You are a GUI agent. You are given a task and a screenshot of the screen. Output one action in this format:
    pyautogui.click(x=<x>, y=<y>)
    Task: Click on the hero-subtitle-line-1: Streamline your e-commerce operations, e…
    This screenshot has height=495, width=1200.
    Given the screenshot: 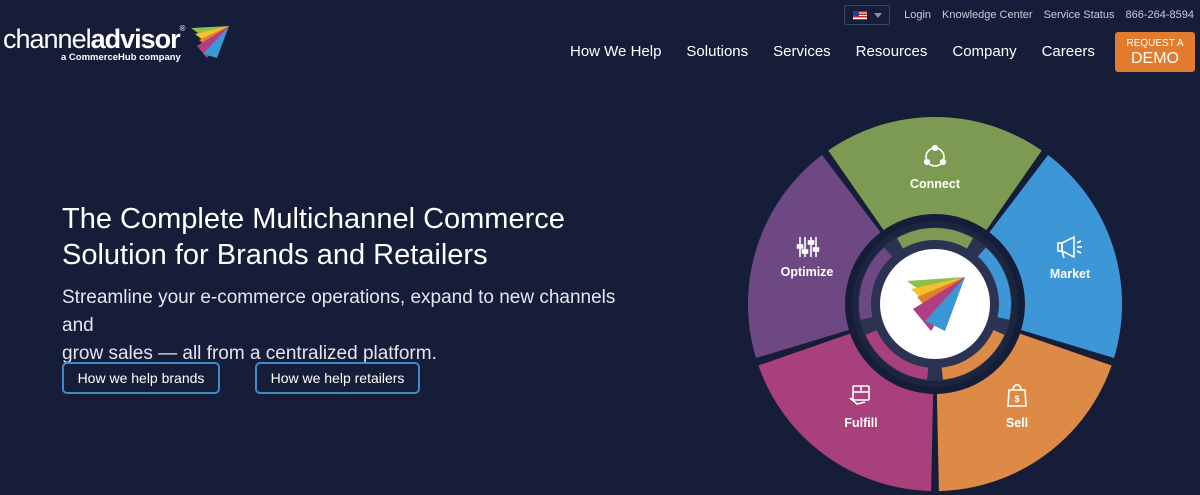 What is the action you would take?
    pyautogui.click(x=339, y=311)
    